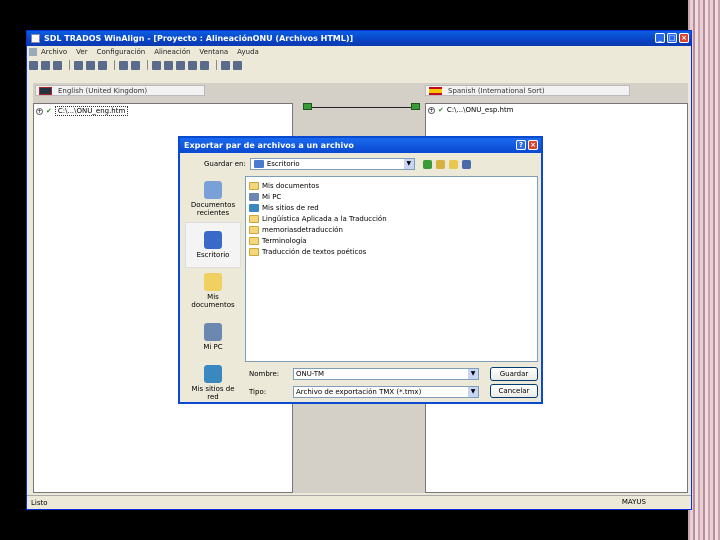 Image resolution: width=720 pixels, height=540 pixels. What do you see at coordinates (453, 164) in the screenshot?
I see `new-folder-icon` at bounding box center [453, 164].